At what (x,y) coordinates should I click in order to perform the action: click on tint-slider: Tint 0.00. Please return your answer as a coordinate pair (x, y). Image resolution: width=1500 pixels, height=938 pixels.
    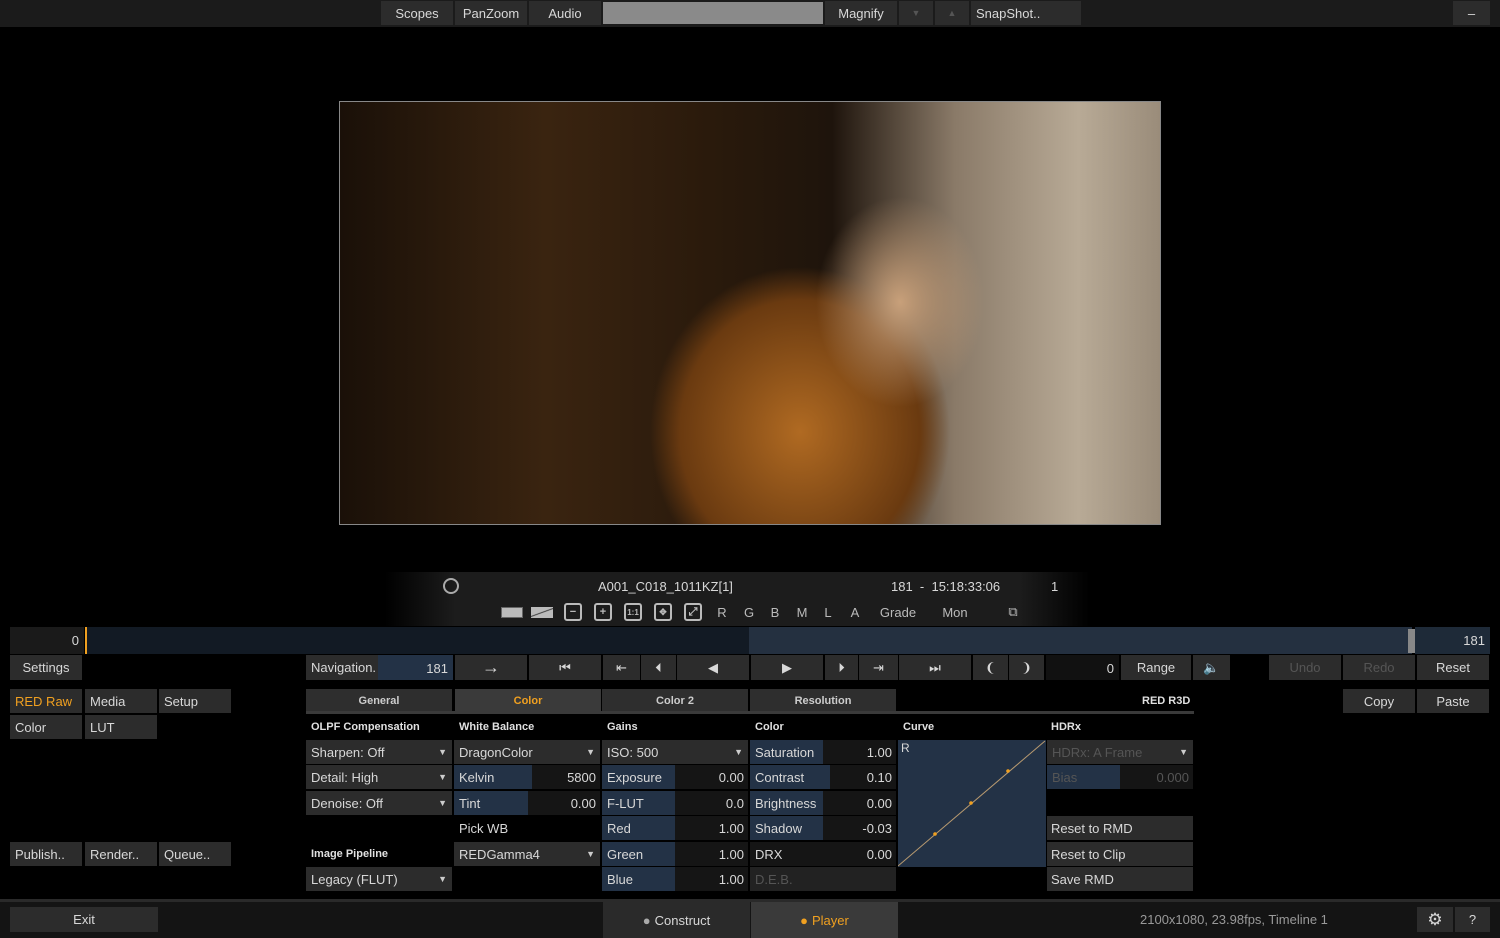
    Looking at the image, I should click on (527, 803).